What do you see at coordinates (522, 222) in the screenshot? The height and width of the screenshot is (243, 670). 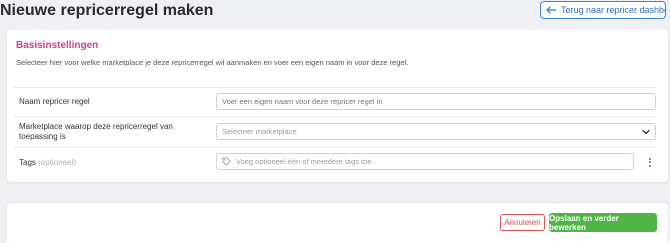 I see `cancel-button: Annuleren` at bounding box center [522, 222].